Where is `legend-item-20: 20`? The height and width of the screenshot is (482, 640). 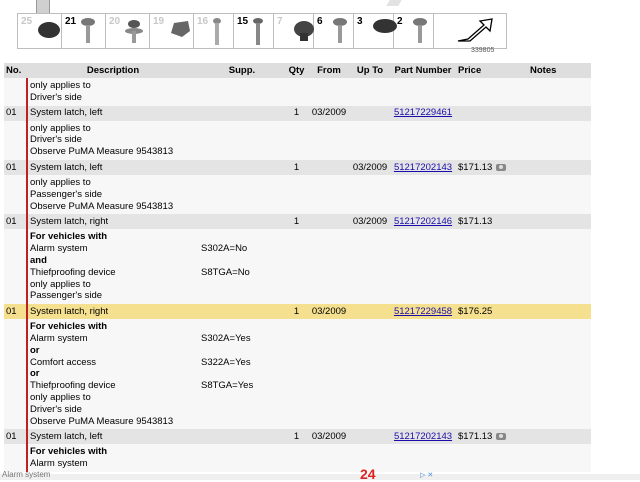 legend-item-20: 20 is located at coordinates (128, 31).